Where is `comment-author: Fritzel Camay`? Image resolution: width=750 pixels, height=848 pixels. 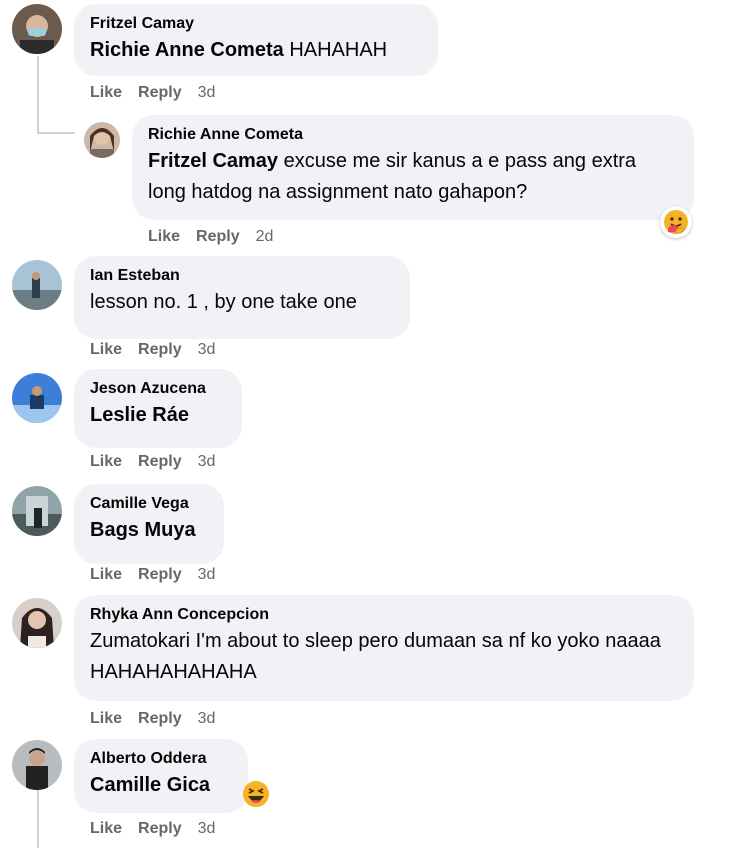 comment-author: Fritzel Camay is located at coordinates (256, 24).